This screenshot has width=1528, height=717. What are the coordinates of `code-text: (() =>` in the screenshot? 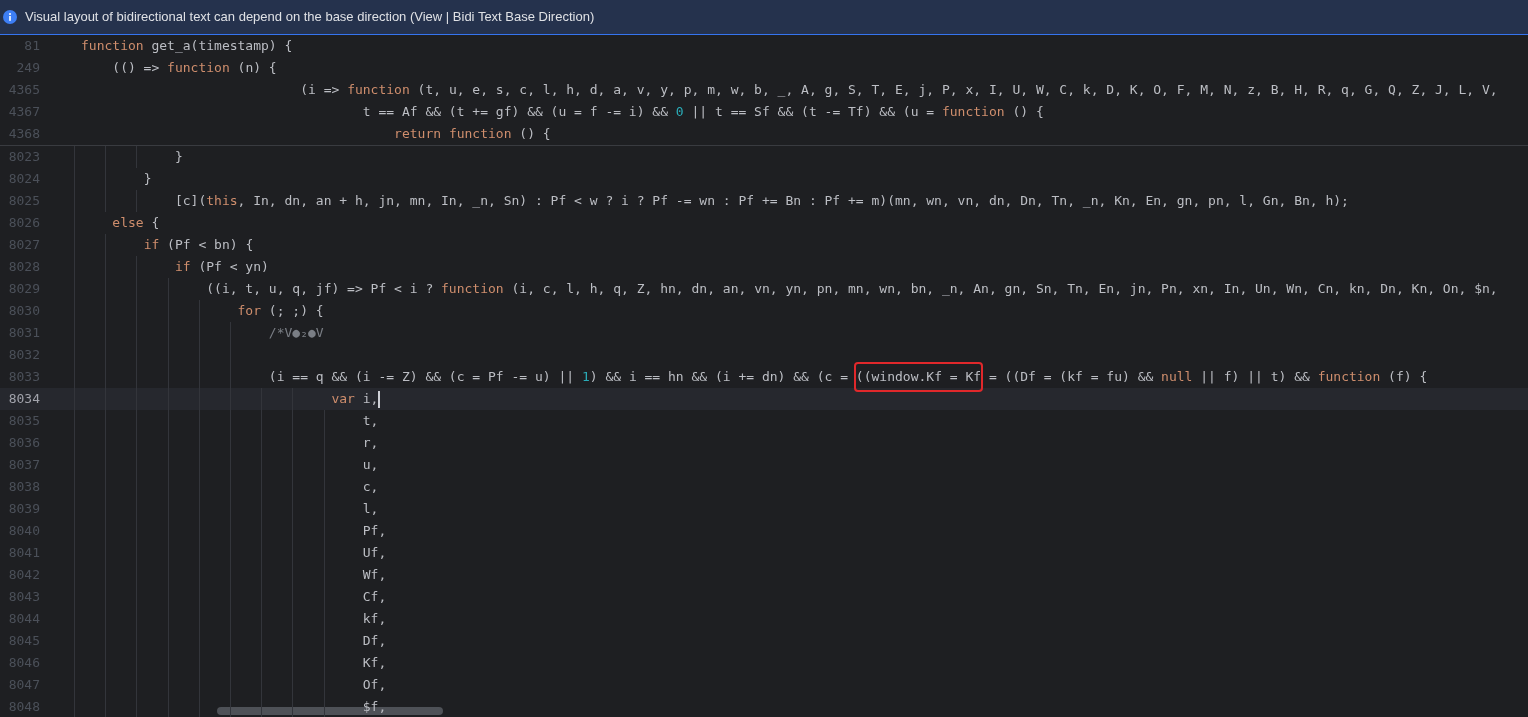 It's located at (136, 68).